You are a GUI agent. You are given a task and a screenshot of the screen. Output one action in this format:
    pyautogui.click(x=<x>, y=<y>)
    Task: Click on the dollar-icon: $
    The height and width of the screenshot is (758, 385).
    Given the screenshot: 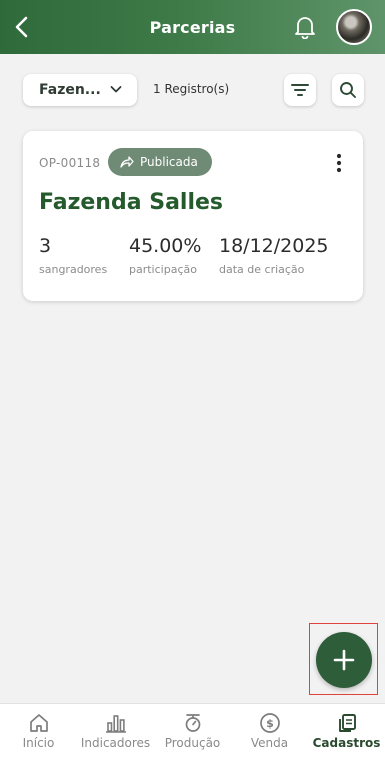 What is the action you would take?
    pyautogui.click(x=269, y=723)
    